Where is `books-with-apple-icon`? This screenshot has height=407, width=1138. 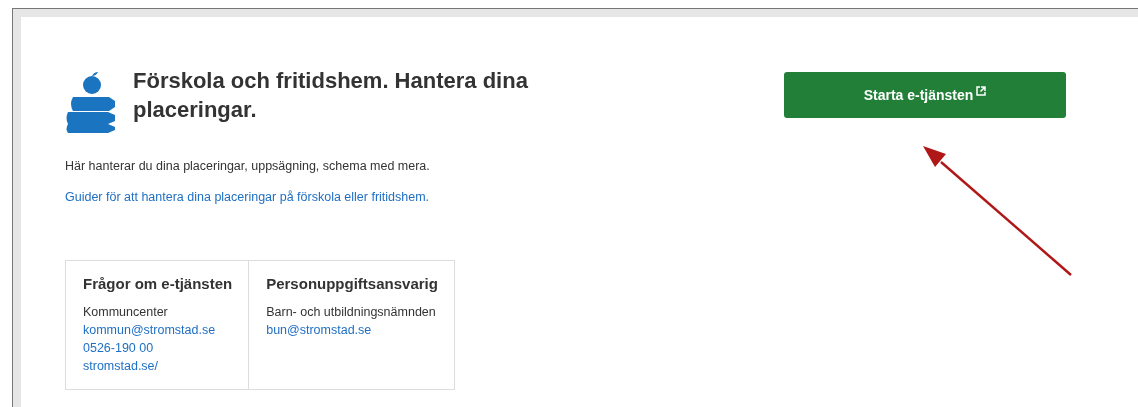
books-with-apple-icon is located at coordinates (91, 102).